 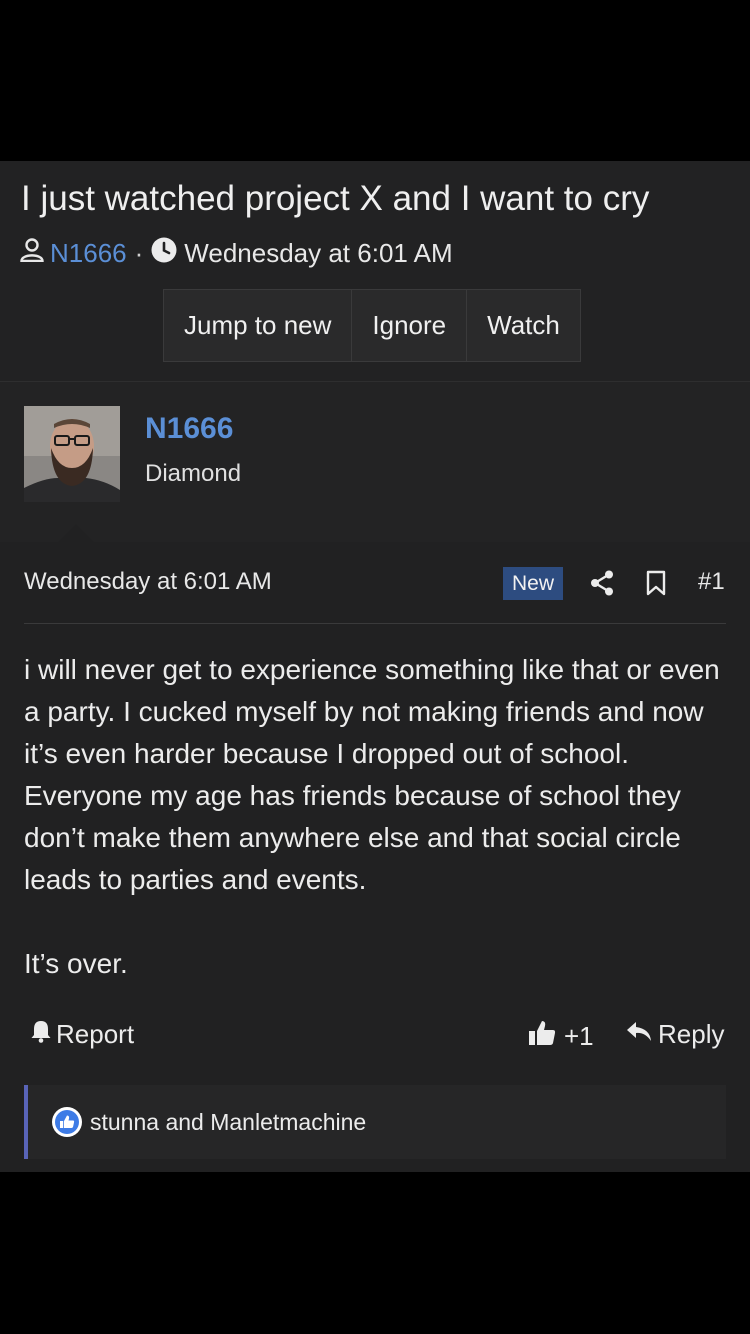 I want to click on jump-to-new-button: Jump to new, so click(x=258, y=325).